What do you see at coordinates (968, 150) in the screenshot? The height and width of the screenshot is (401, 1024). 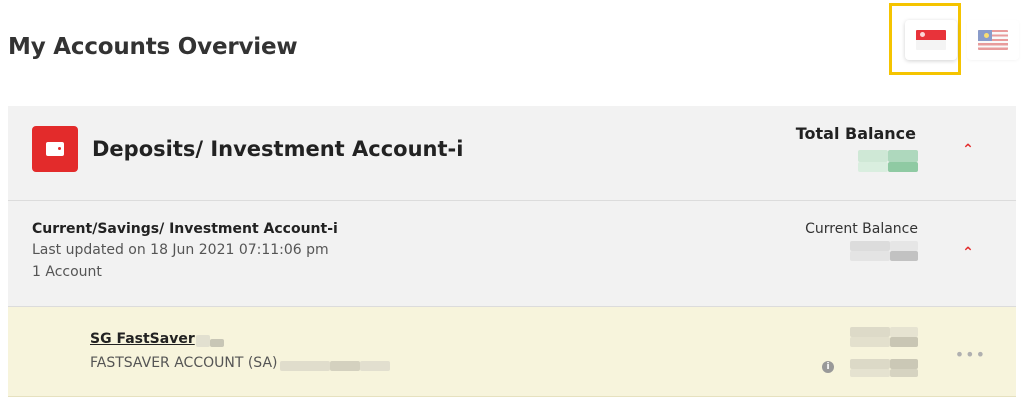 I see `collapse-deposits-chevron-icon: ⌃` at bounding box center [968, 150].